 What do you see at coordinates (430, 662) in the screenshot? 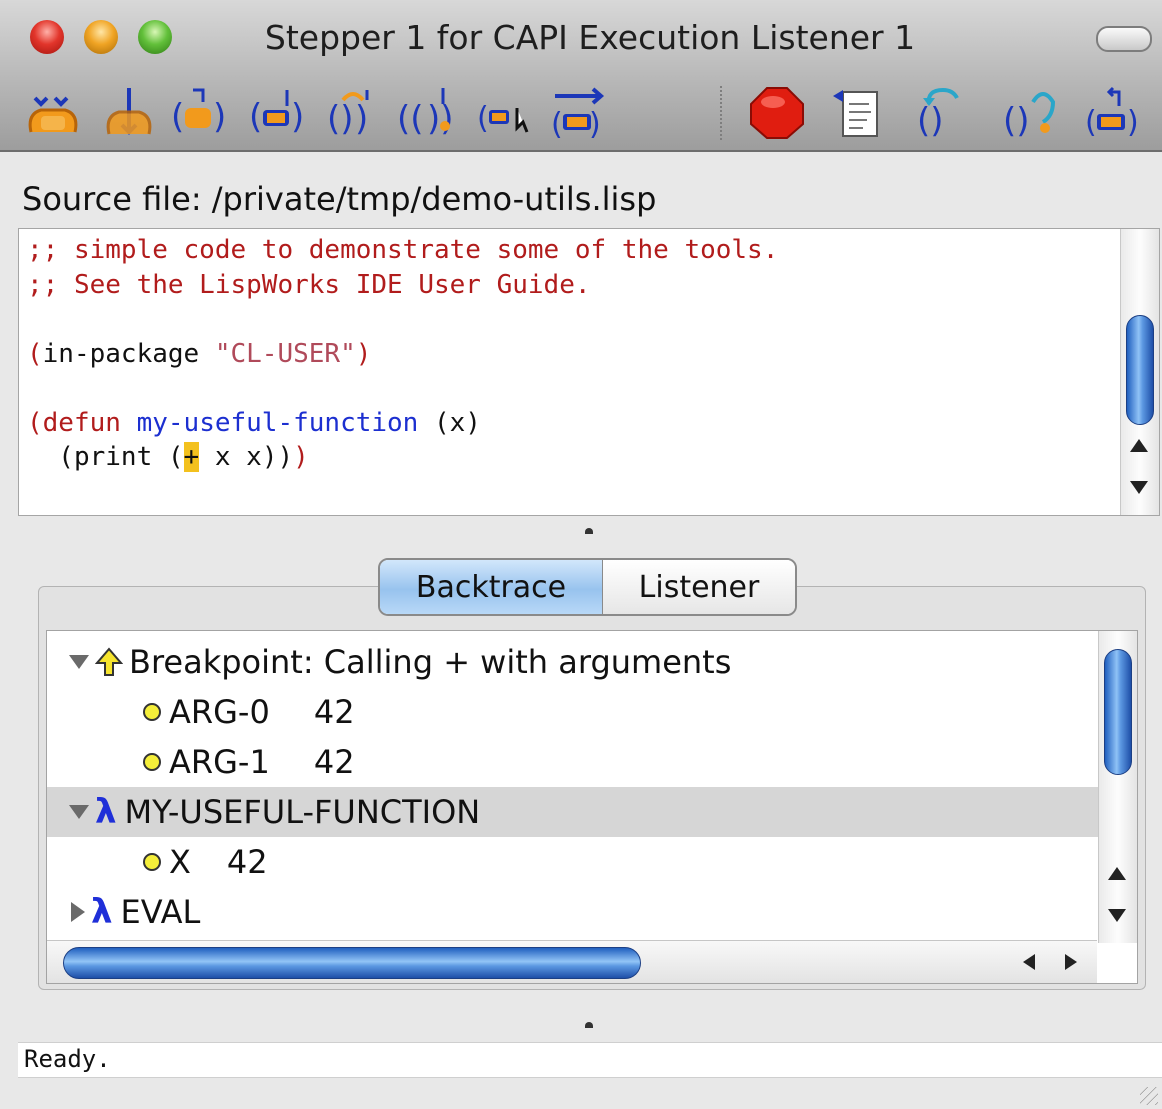
I see `breakpoint-label: Breakpoint: Calling + with arguments` at bounding box center [430, 662].